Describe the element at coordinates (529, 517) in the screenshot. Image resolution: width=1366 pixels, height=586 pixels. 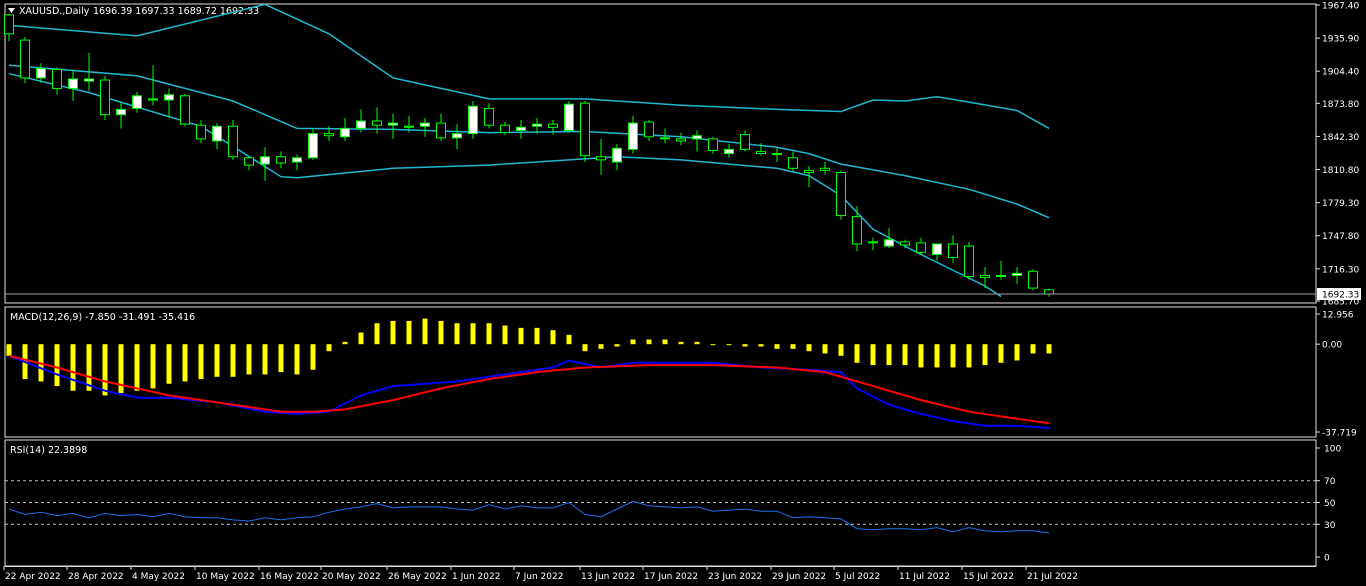
I see `rsi-line` at that location.